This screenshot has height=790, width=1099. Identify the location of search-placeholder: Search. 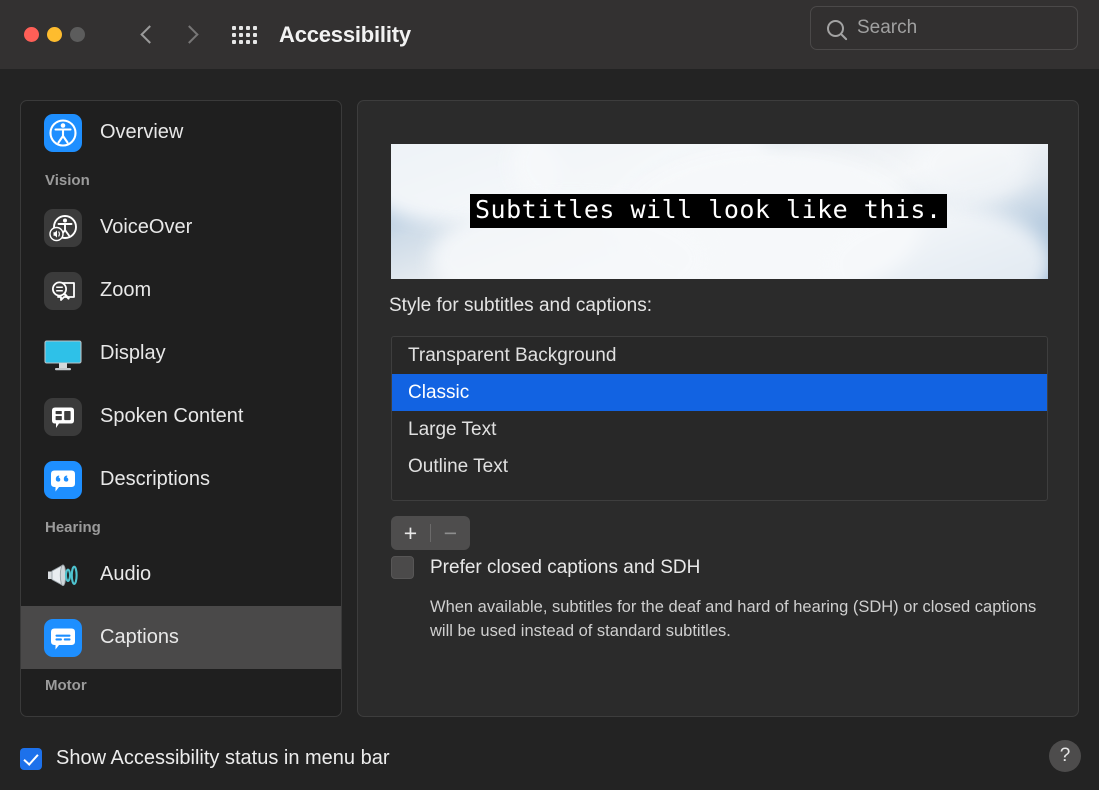
(887, 27).